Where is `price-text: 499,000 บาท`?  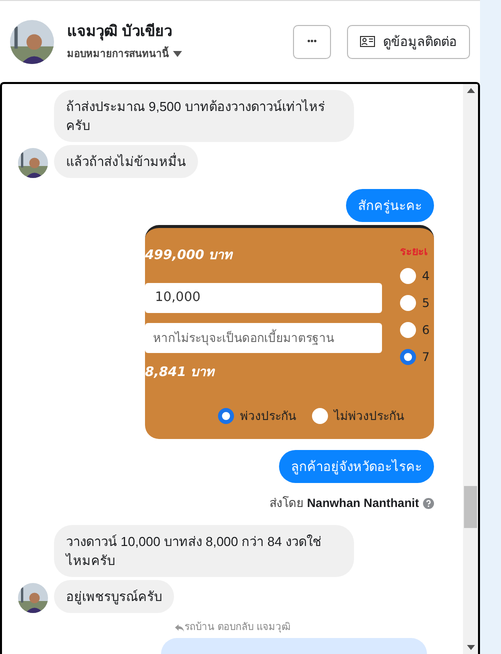
price-text: 499,000 บาท is located at coordinates (189, 256).